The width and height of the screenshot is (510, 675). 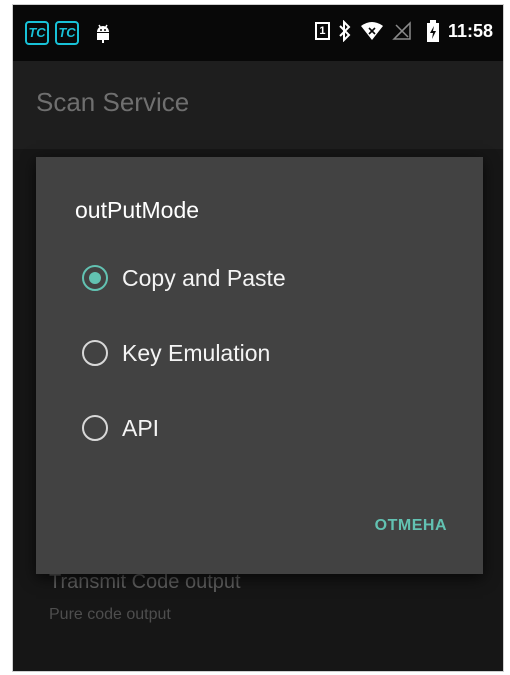 I want to click on option-copy-and-paste: Copy and Paste, so click(x=184, y=278).